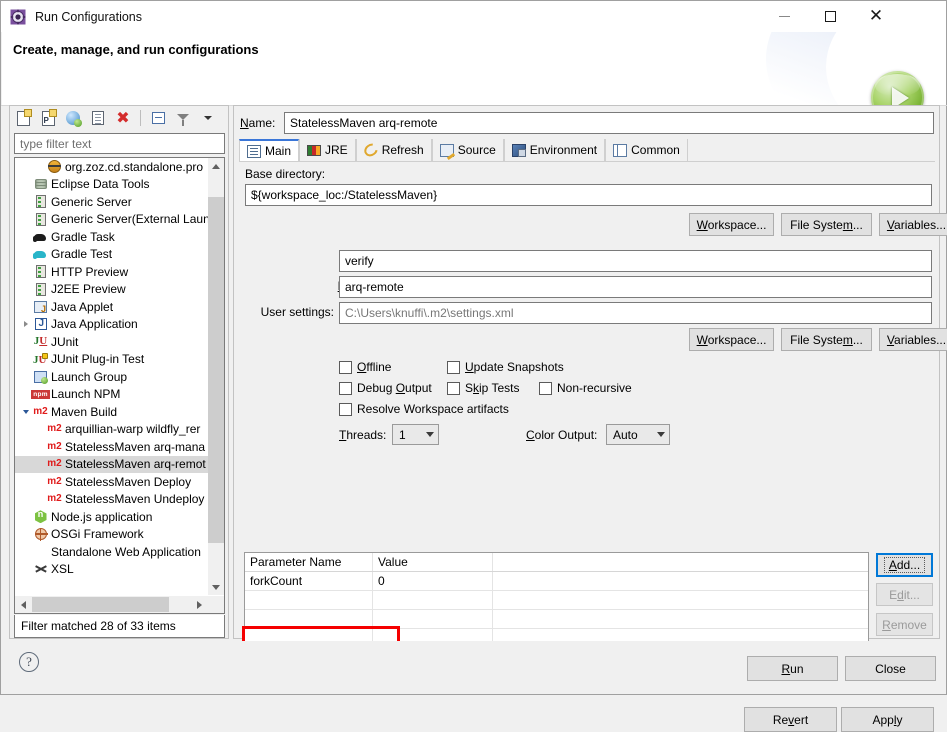 Image resolution: width=947 pixels, height=732 pixels. Describe the element at coordinates (111, 447) in the screenshot. I see `tree-item-statelessmaven-arq-mana: m2 StatelessMaven arq-mana` at that location.